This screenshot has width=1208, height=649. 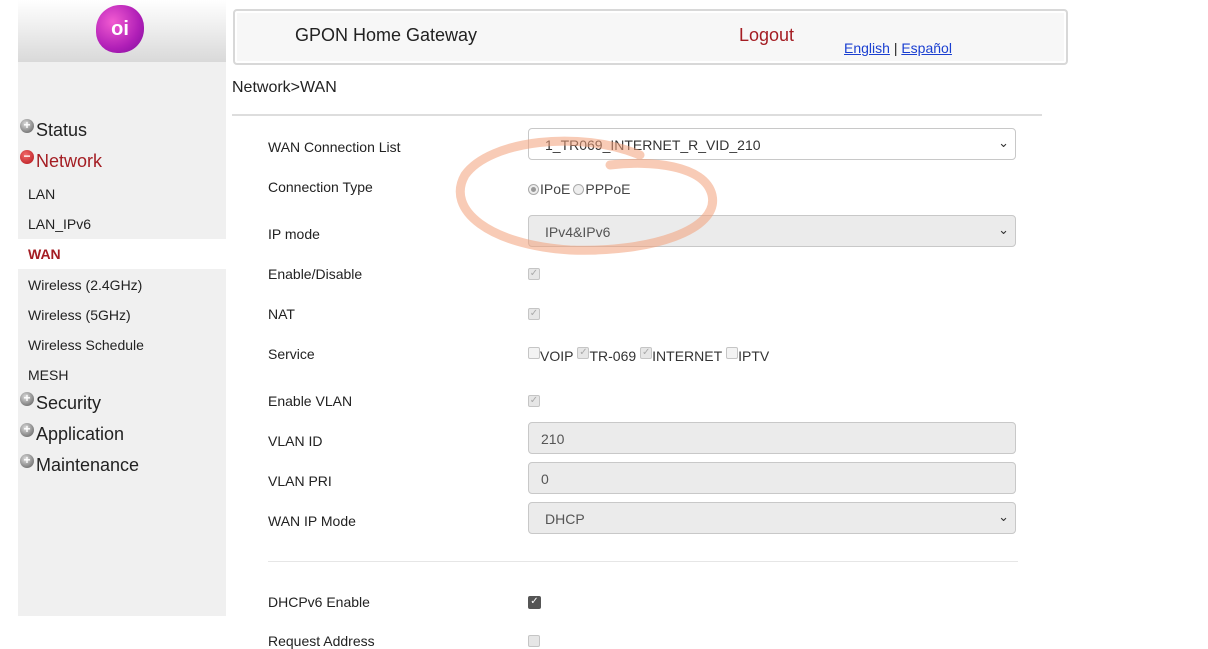 I want to click on vlan-id-input: 210, so click(x=772, y=438).